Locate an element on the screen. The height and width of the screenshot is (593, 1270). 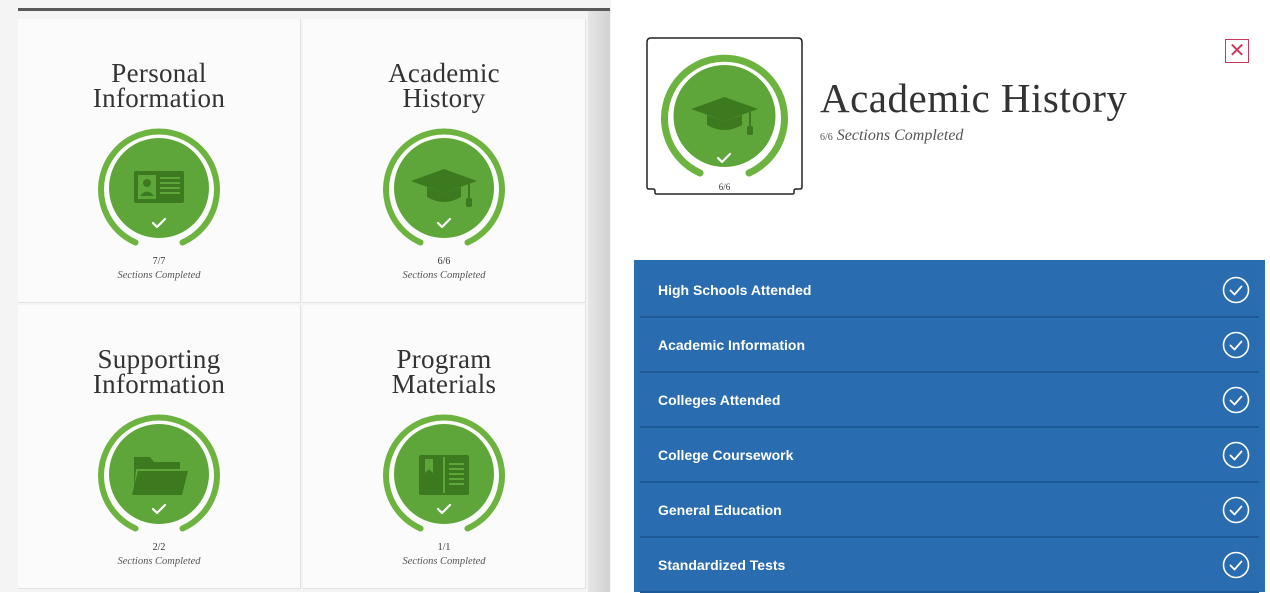
tile-program-materials: Program Materials 1/1 Sections Completed is located at coordinates (444, 447).